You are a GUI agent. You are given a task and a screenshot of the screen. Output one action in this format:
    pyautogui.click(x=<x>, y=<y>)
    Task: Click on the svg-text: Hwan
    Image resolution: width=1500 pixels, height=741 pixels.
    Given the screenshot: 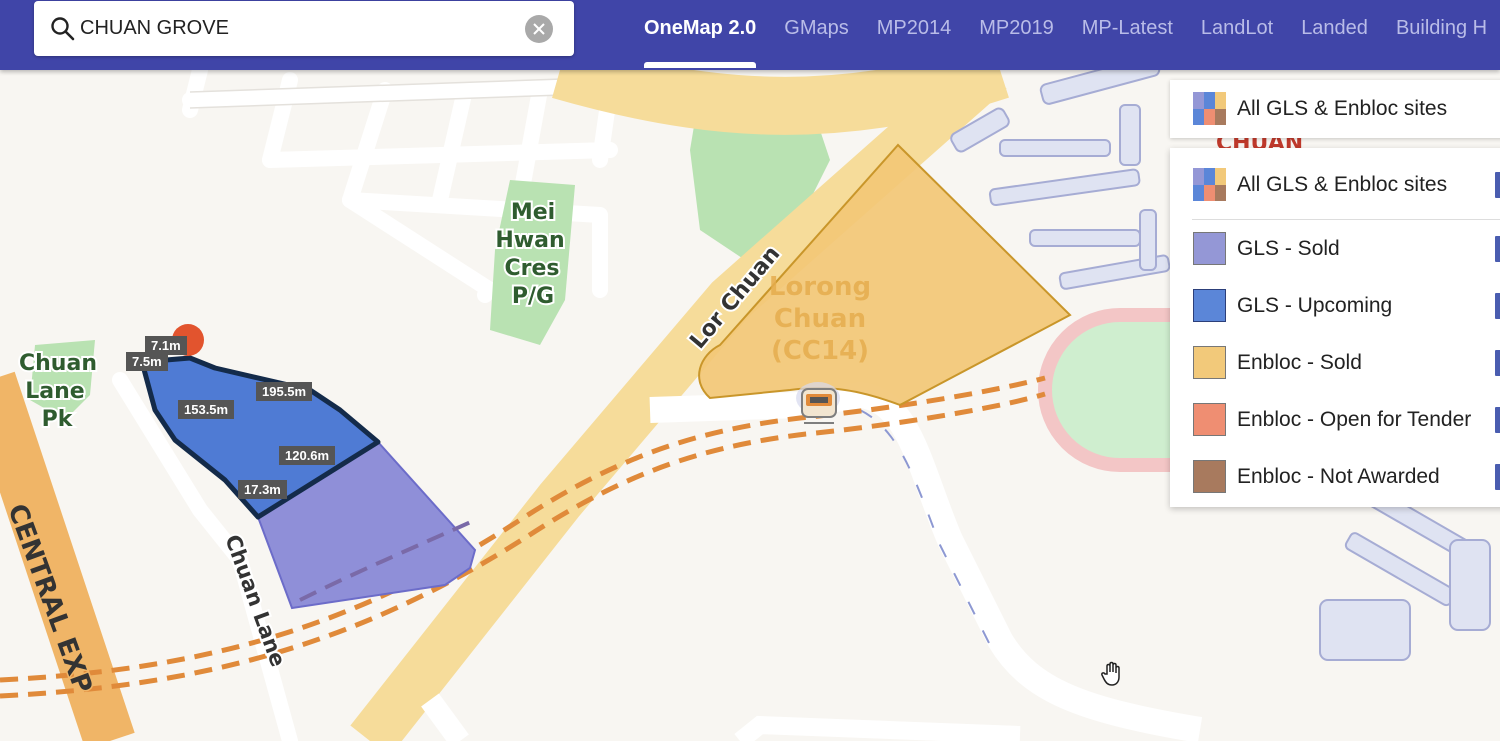 What is the action you would take?
    pyautogui.click(x=529, y=240)
    